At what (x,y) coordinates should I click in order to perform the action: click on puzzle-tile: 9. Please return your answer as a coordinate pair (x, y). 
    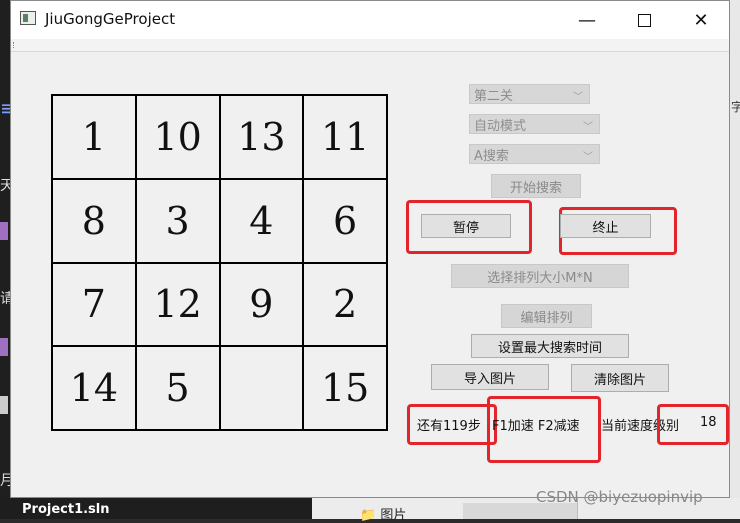
    Looking at the image, I should click on (261, 304).